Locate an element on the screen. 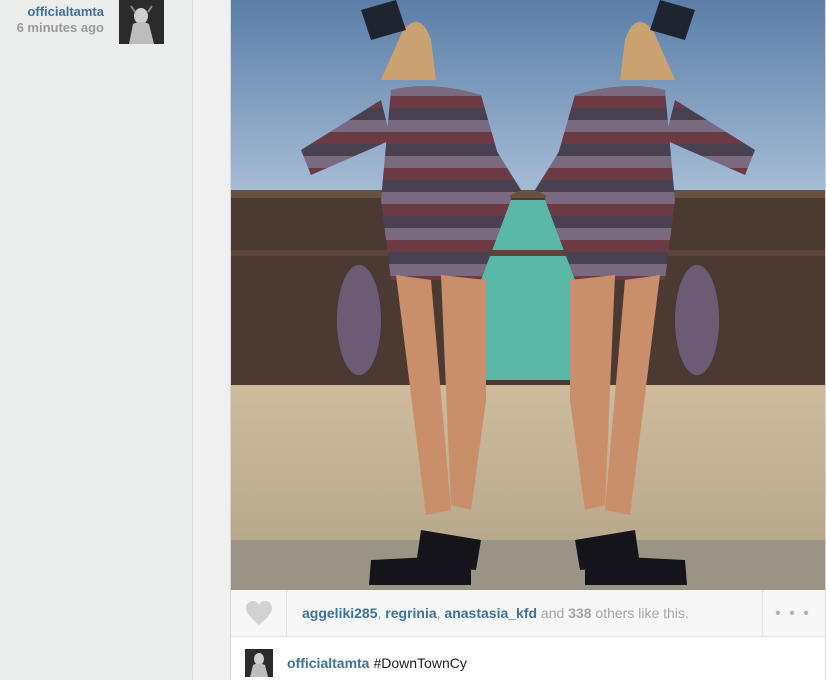  likes-suffix: others like this. is located at coordinates (640, 613).